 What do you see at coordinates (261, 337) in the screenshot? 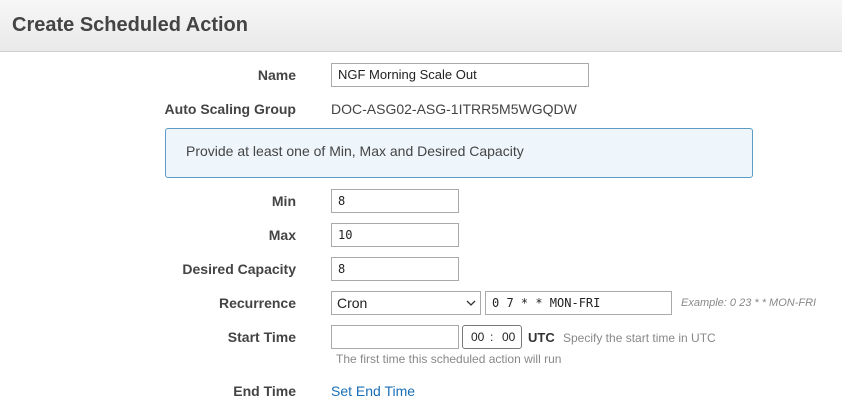
I see `start-time-label: Start Time` at bounding box center [261, 337].